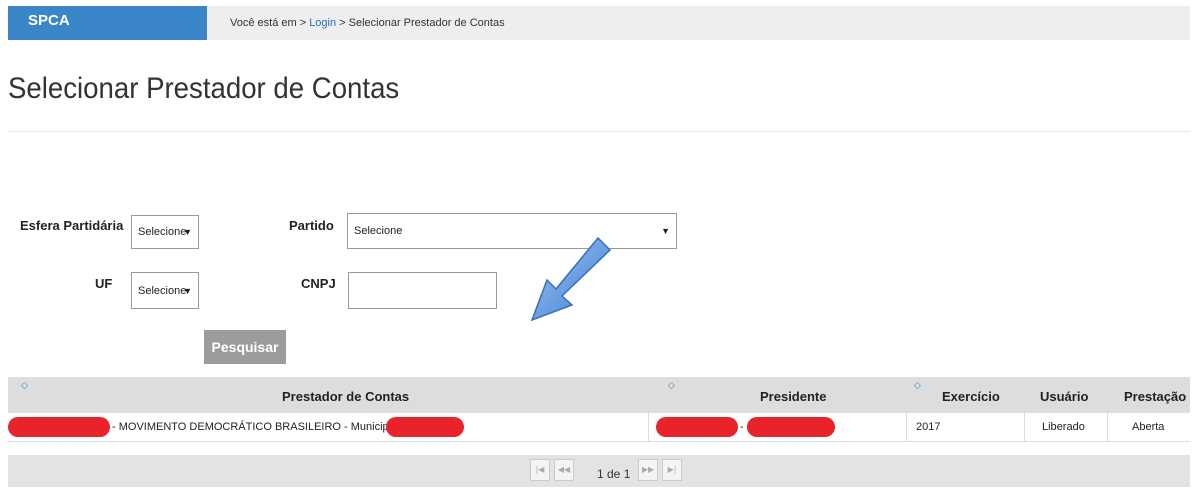  Describe the element at coordinates (928, 427) in the screenshot. I see `cell-exercicio: 2017` at that location.